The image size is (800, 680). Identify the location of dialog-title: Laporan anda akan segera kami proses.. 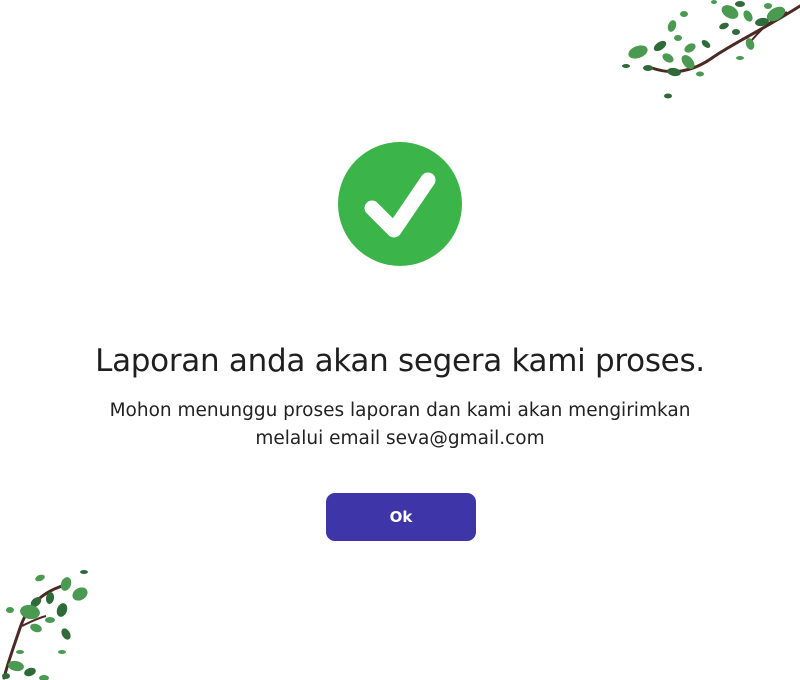
(400, 361).